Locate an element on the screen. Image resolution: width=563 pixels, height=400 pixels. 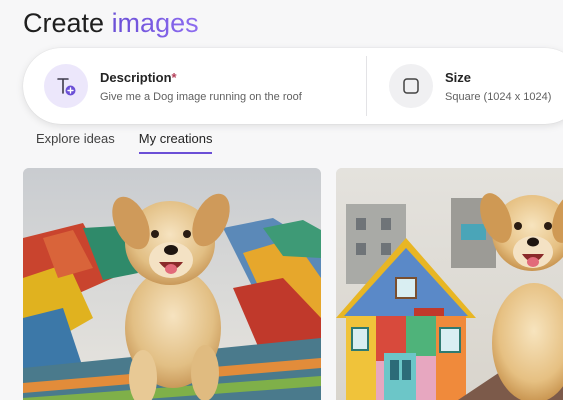
tab-my-creations: My creations is located at coordinates (175, 142).